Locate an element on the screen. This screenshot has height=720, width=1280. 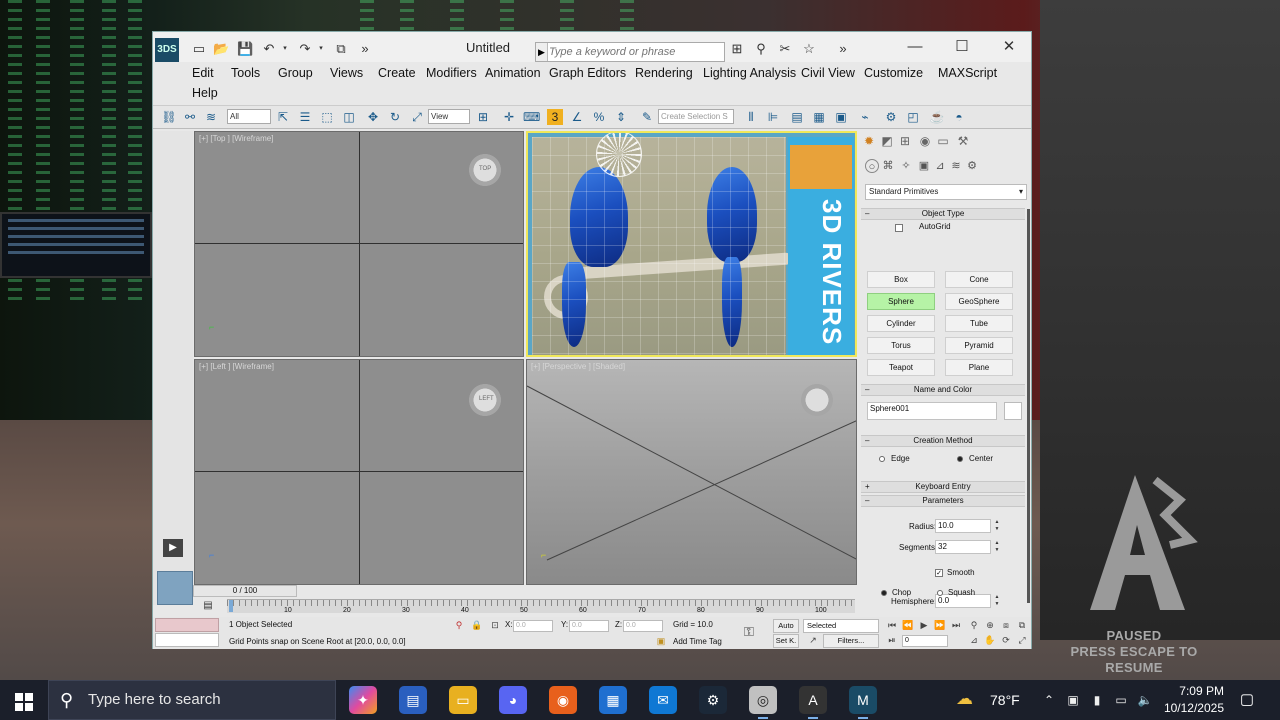
copilot-icon: ✦ is located at coordinates (363, 700).